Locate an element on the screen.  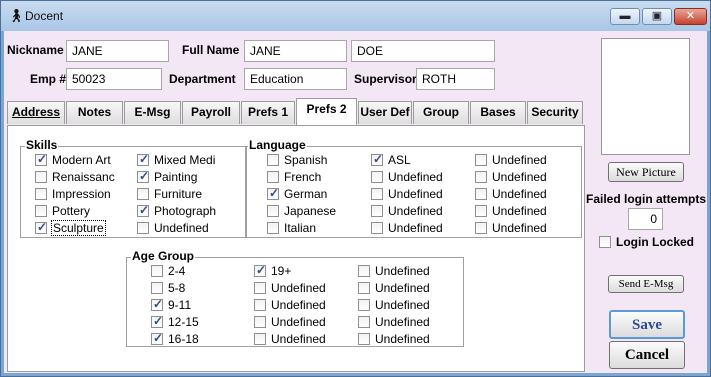
send-emsg-button: Send E-Msg is located at coordinates (646, 284).